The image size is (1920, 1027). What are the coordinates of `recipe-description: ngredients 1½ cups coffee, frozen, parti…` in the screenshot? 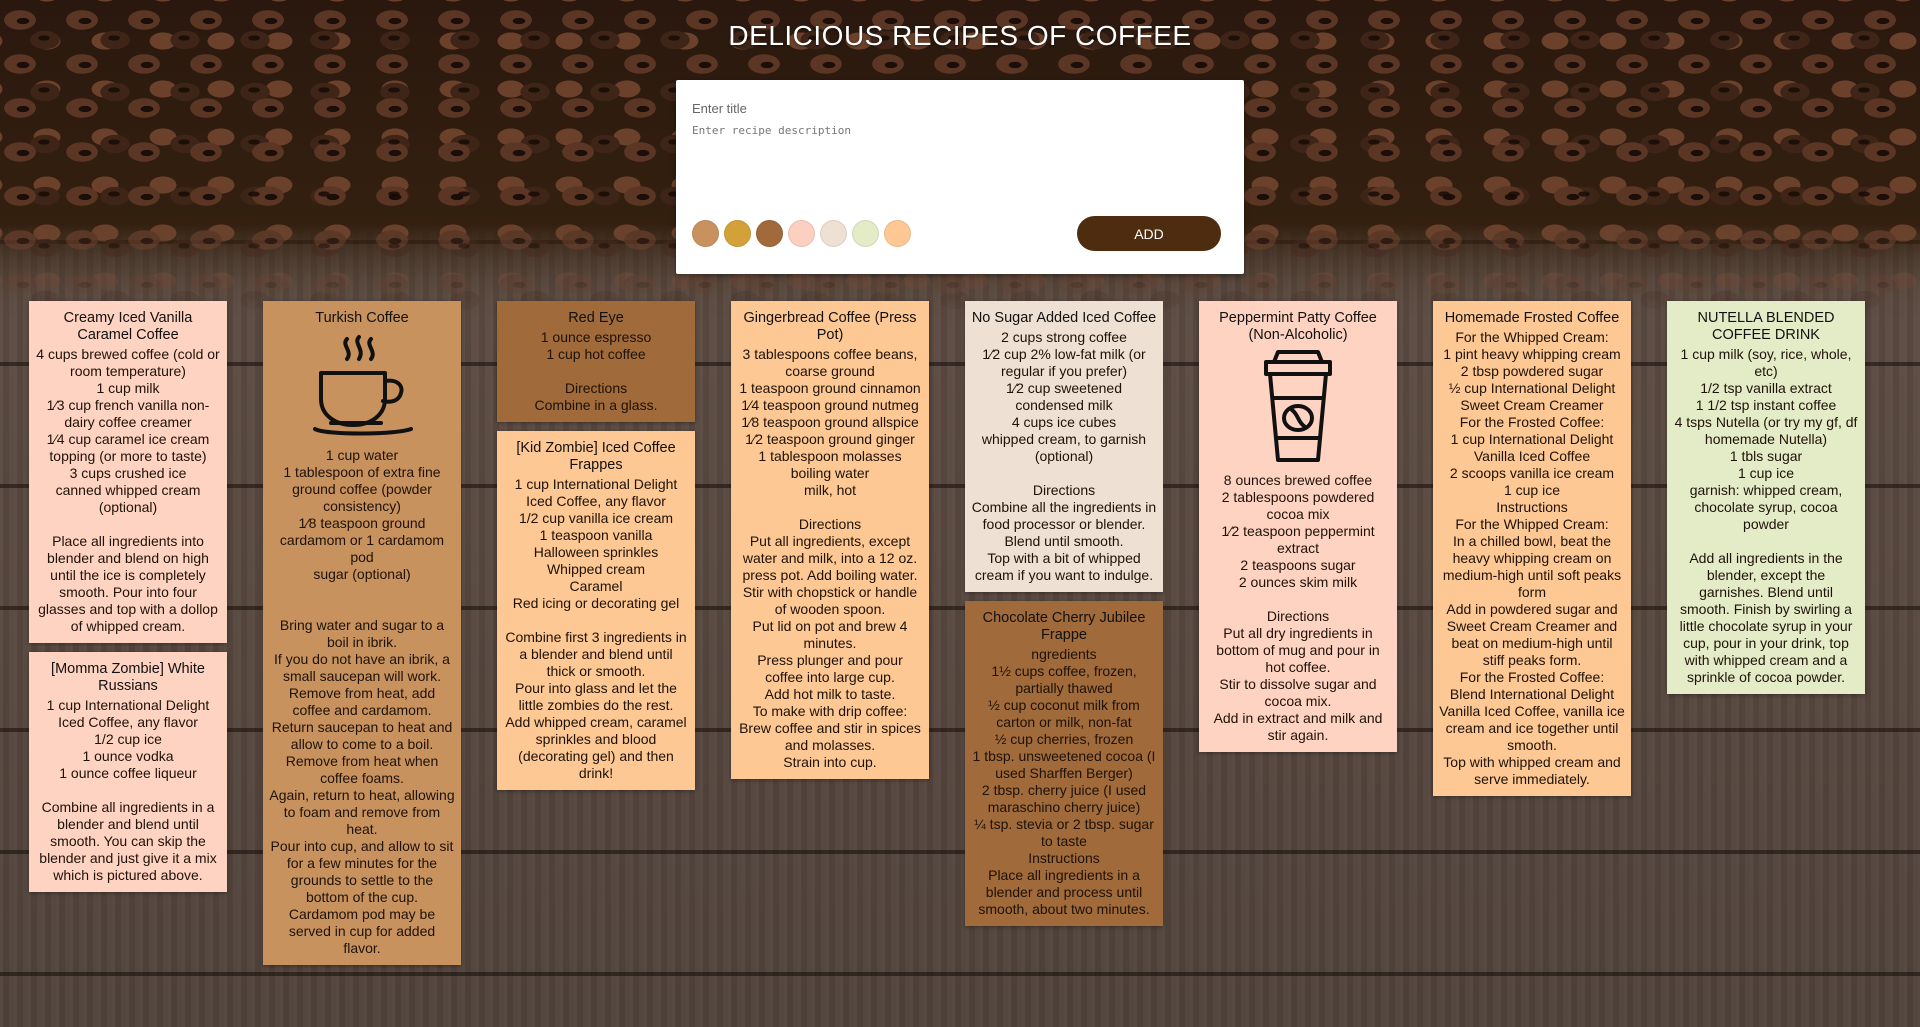 It's located at (1064, 781).